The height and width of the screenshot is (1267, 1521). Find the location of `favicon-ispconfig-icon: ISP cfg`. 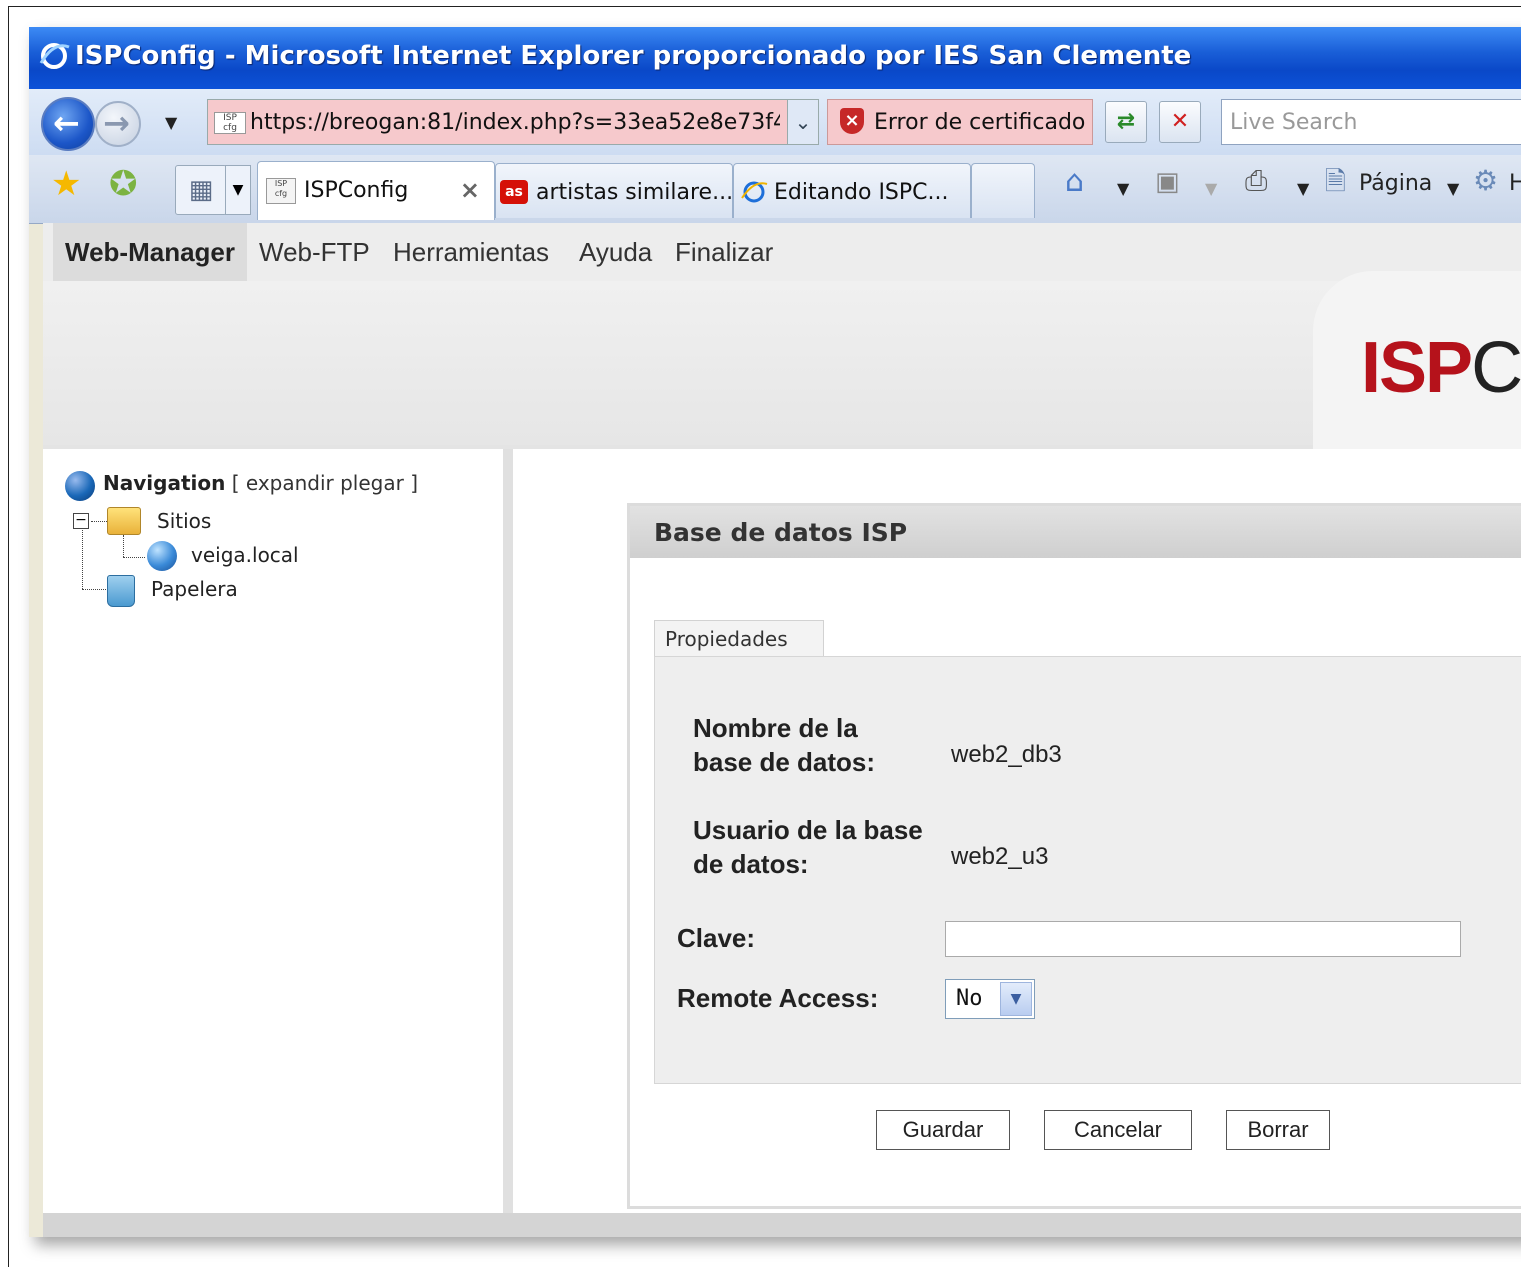

favicon-ispconfig-icon: ISP cfg is located at coordinates (230, 123).